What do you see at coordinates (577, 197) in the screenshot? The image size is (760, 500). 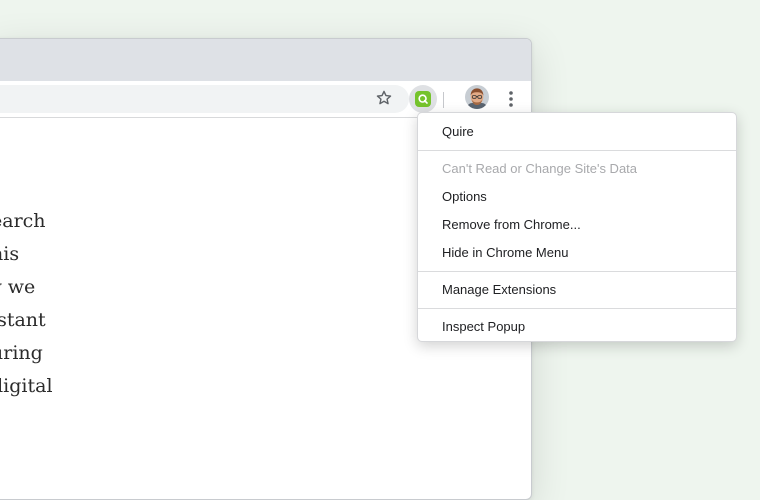 I see `menu-item-options: Options` at bounding box center [577, 197].